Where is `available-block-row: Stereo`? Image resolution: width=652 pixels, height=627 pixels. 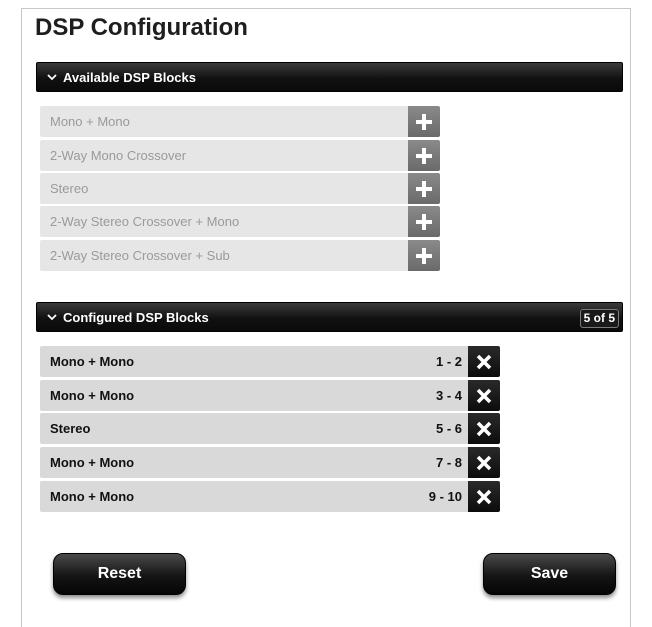
available-block-row: Stereo is located at coordinates (240, 188).